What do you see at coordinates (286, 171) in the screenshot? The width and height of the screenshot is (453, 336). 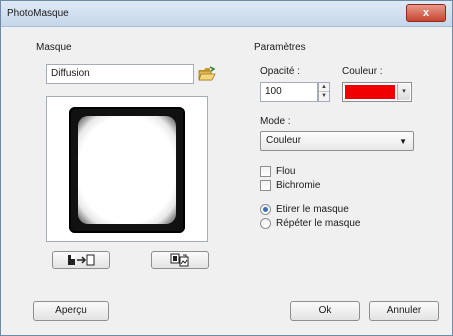 I see `flou-label: Flou` at bounding box center [286, 171].